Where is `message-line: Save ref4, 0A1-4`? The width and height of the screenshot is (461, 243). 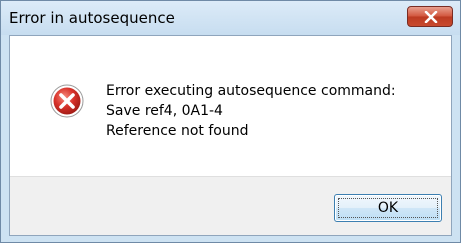 message-line: Save ref4, 0A1-4 is located at coordinates (164, 111).